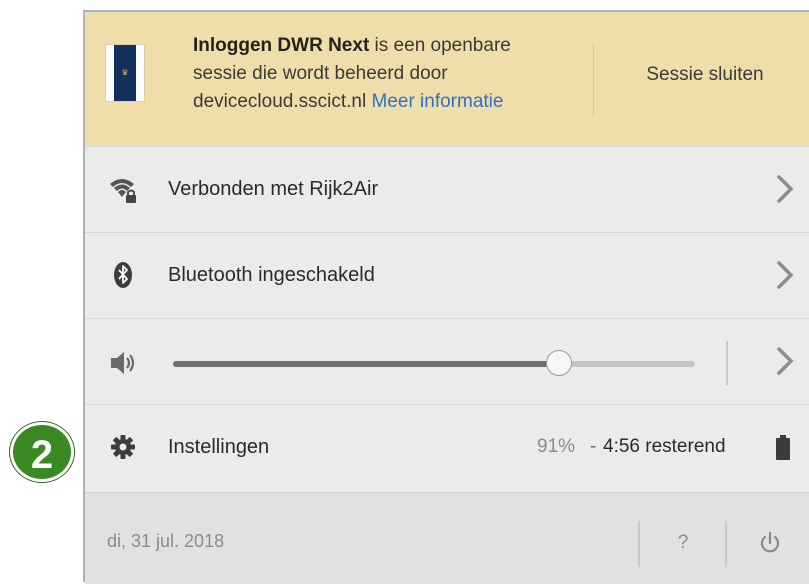 The image size is (809, 584). What do you see at coordinates (123, 191) in the screenshot?
I see `wifi-lock-icon` at bounding box center [123, 191].